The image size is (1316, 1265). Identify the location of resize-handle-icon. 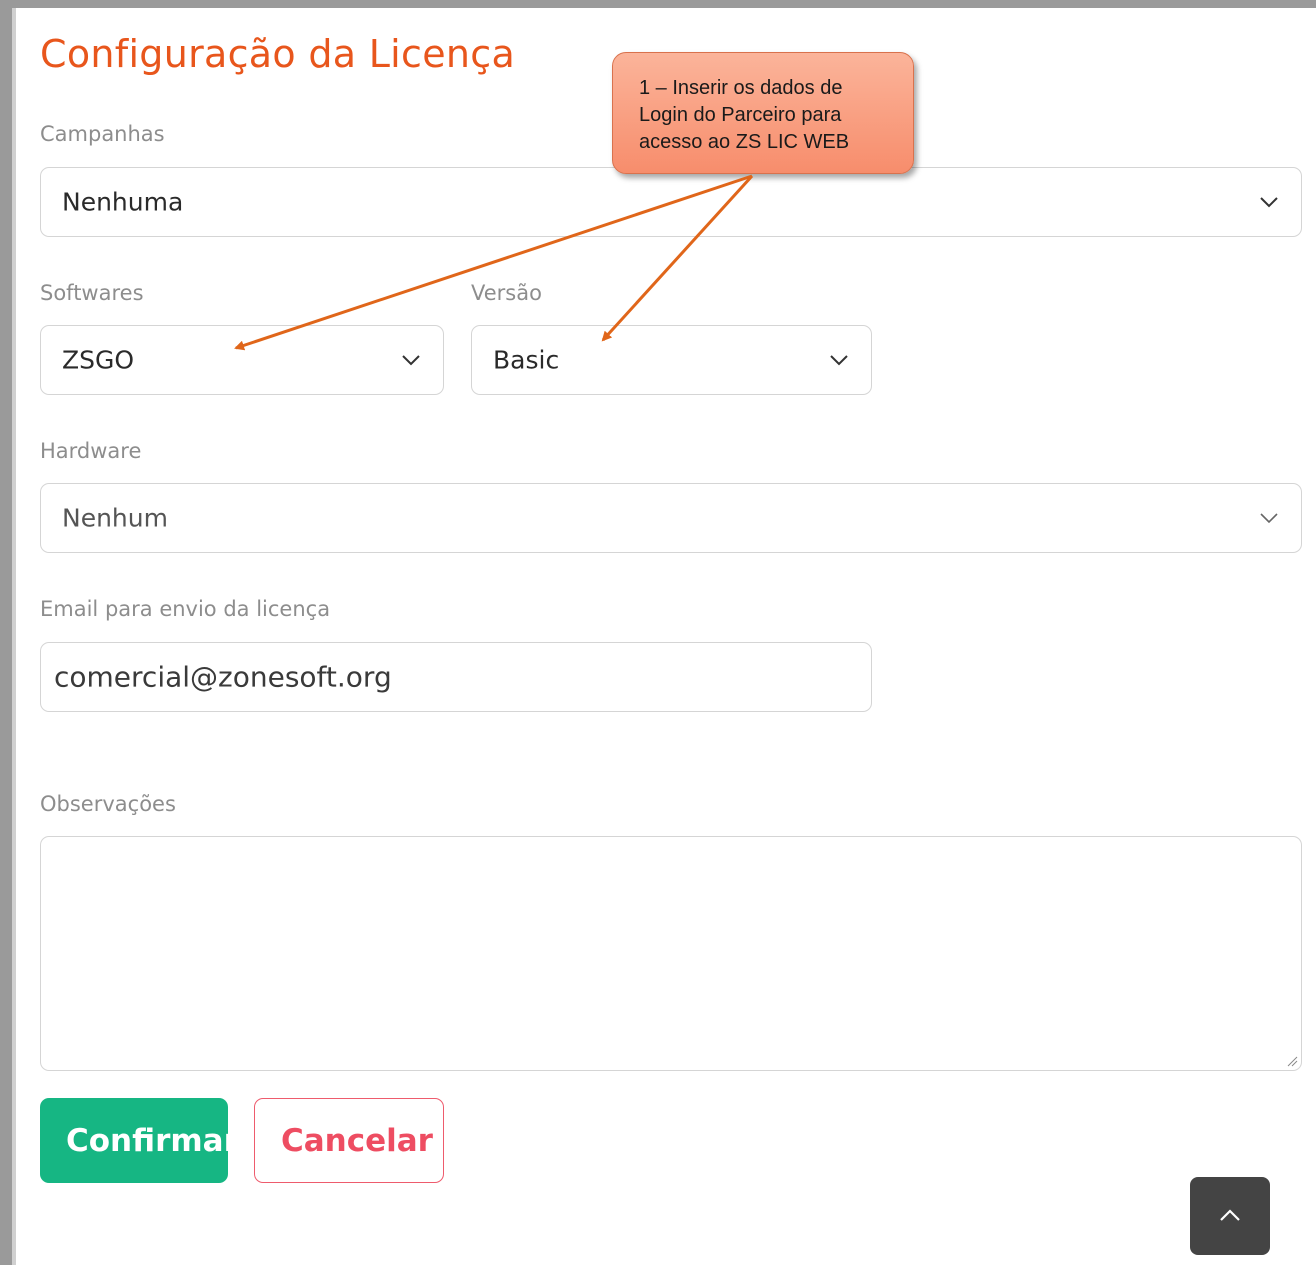
(1292, 1061).